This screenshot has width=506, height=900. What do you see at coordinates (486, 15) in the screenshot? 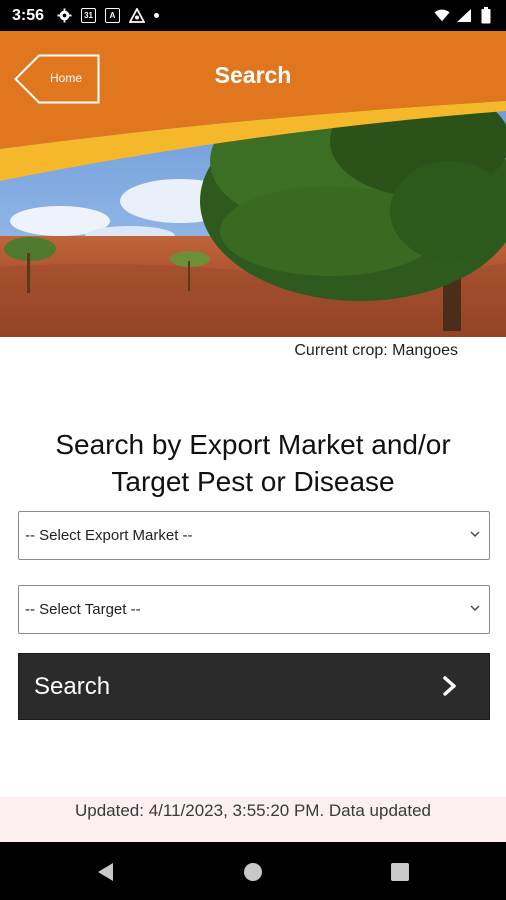
I see `battery-icon` at bounding box center [486, 15].